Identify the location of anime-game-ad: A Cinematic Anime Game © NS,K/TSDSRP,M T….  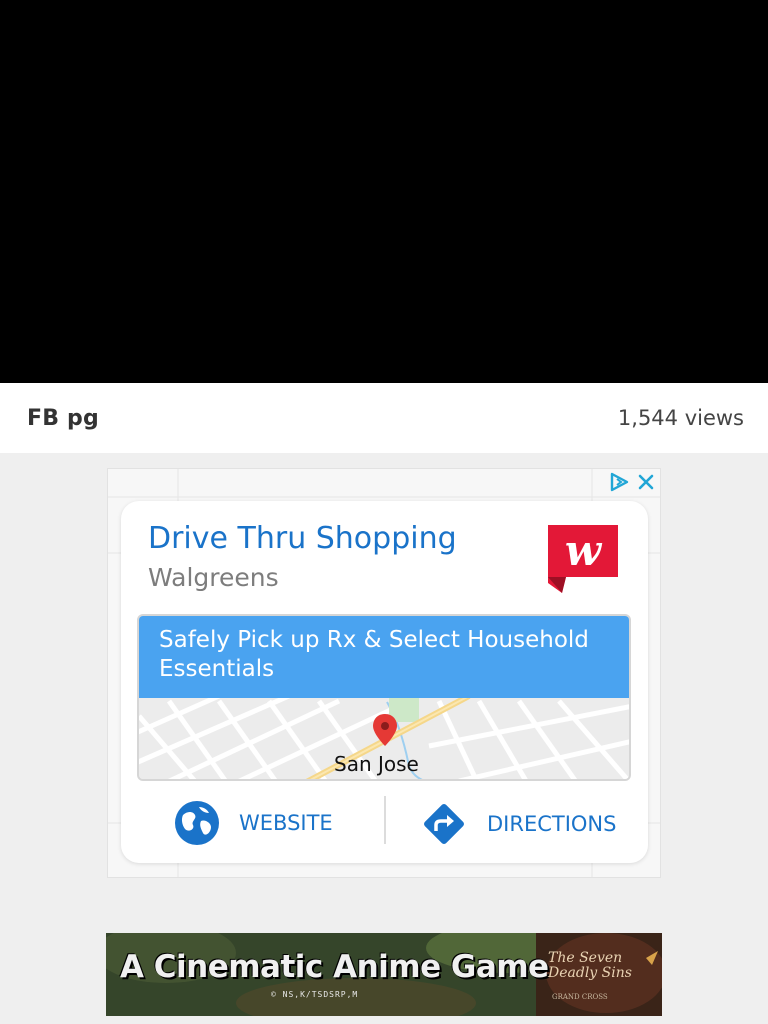
(384, 974).